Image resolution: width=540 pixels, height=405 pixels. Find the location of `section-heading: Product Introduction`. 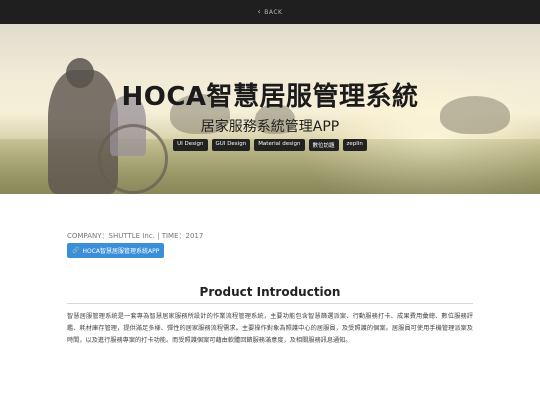

section-heading: Product Introduction is located at coordinates (270, 292).